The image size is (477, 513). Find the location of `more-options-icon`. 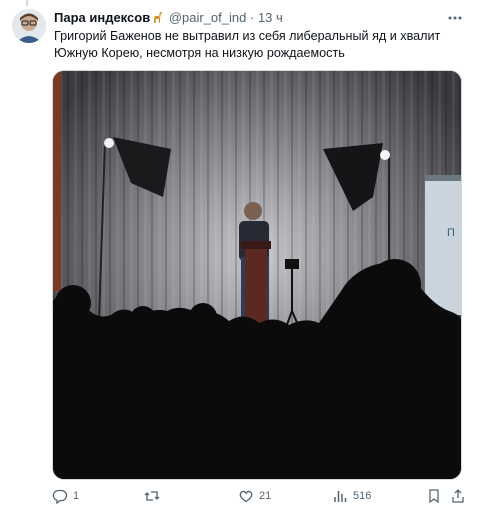

more-options-icon is located at coordinates (455, 18).